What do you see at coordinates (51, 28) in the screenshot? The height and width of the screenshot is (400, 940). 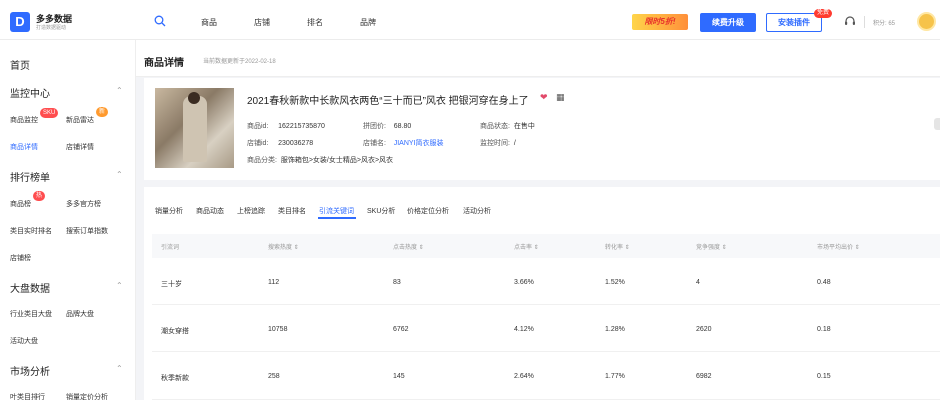 I see `brand-tagline: 打造数据驱动` at bounding box center [51, 28].